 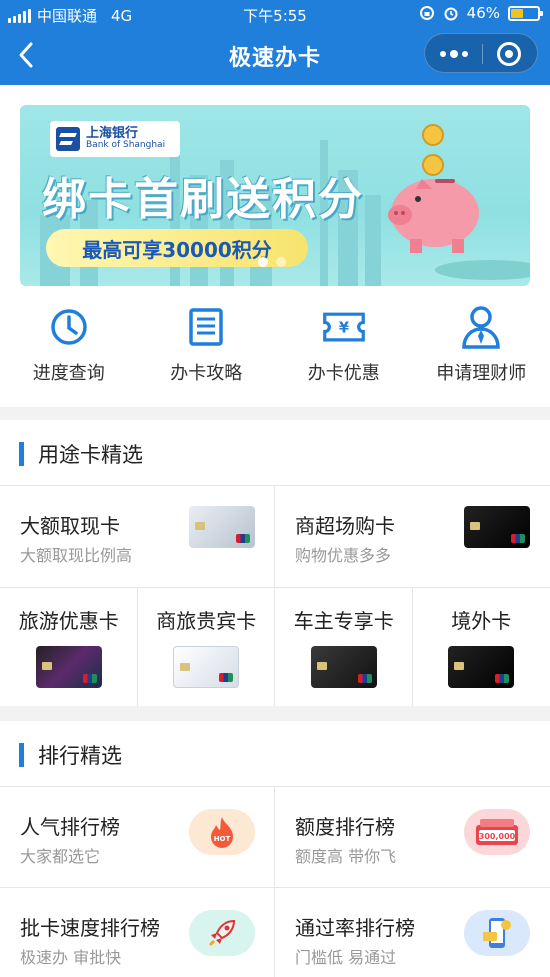 What do you see at coordinates (137, 837) in the screenshot?
I see `ranking-popular: 人气排行榜 大家都选它 HOT` at bounding box center [137, 837].